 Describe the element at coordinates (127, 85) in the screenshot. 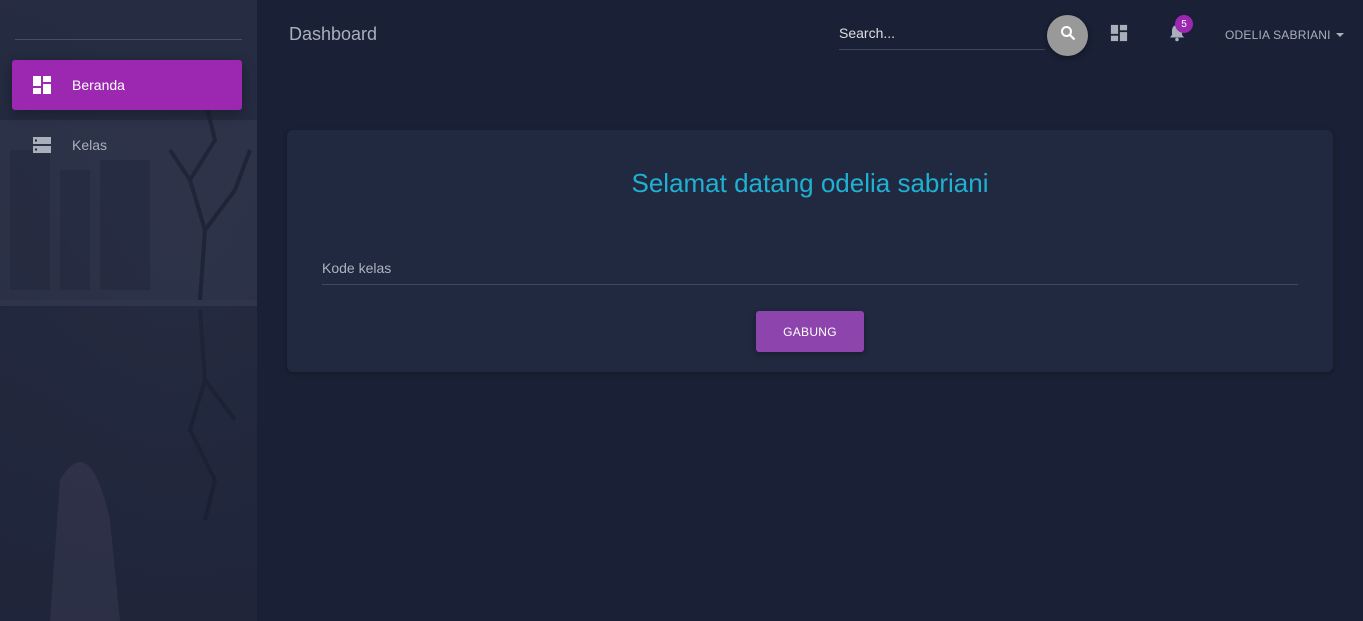

I see `sidebar-item-beranda: Beranda` at that location.